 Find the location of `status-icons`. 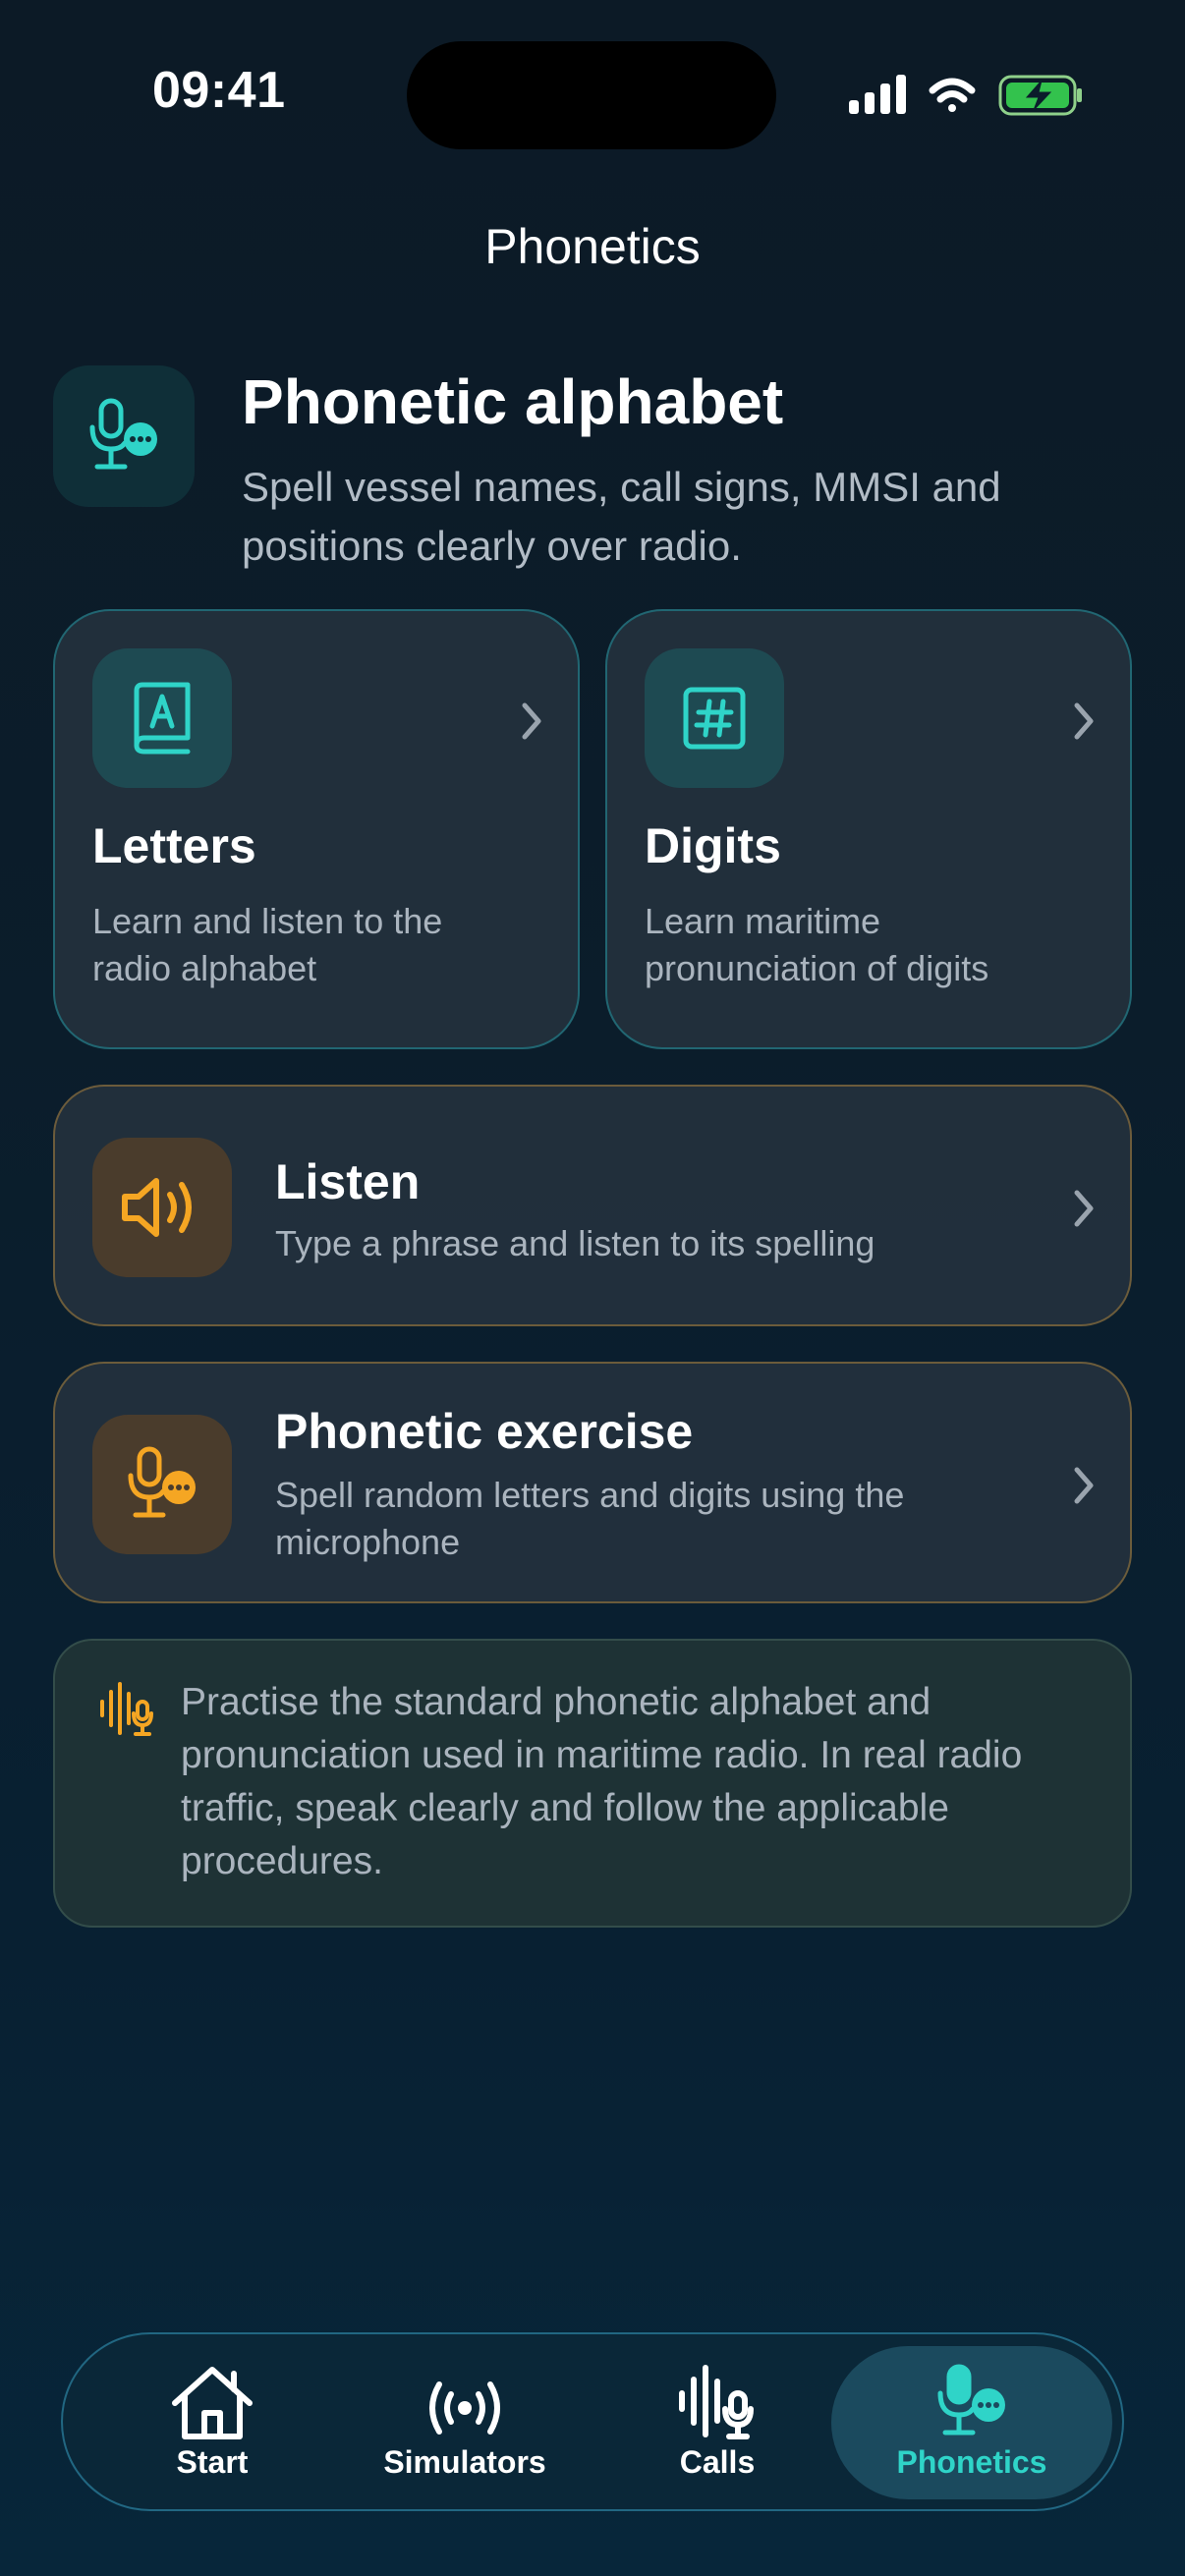

status-icons is located at coordinates (965, 95).